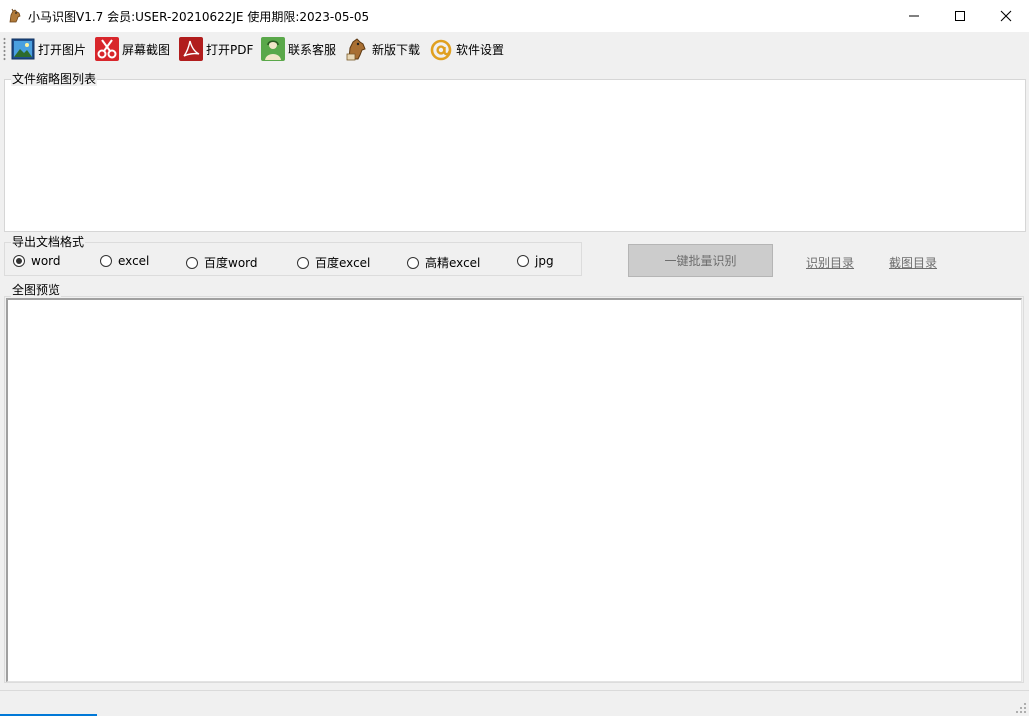 The height and width of the screenshot is (716, 1029). Describe the element at coordinates (303, 262) in the screenshot. I see `radio-baidu-excel-indicator` at that location.